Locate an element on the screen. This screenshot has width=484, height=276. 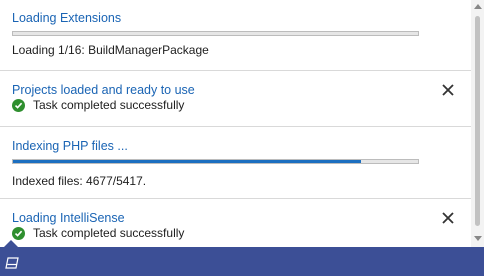
notification-title: Loading IntelliSense is located at coordinates (68, 218).